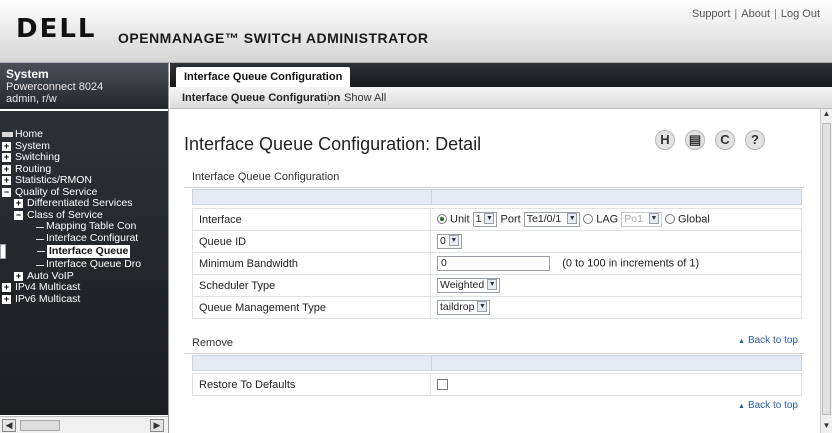 This screenshot has height=433, width=832. I want to click on unit-radio, so click(442, 218).